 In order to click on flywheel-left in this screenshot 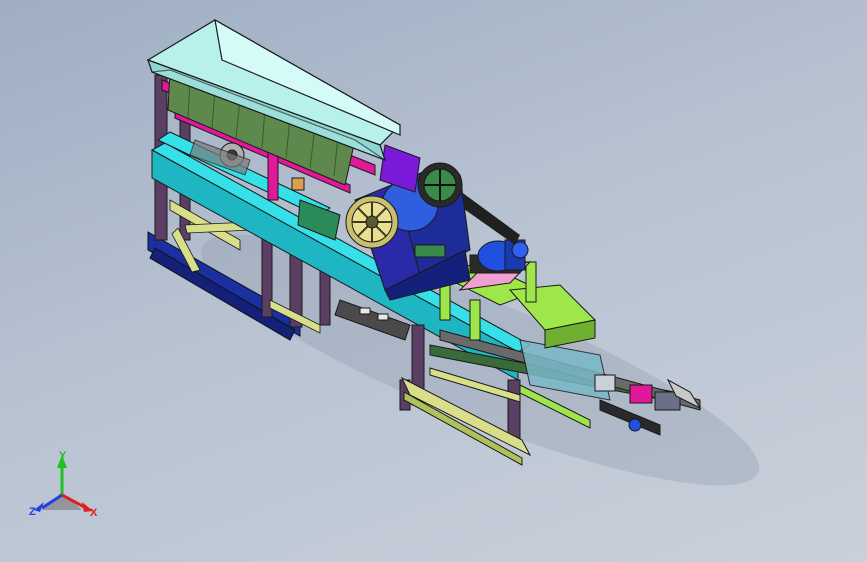, I will do `click(372, 222)`.